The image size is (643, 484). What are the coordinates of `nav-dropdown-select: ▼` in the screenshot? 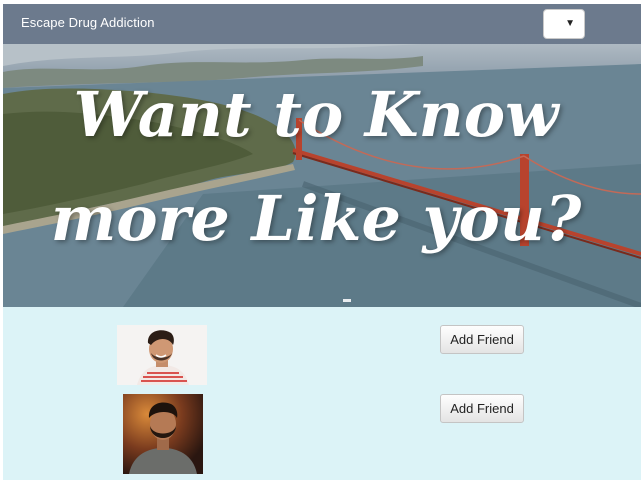 It's located at (564, 24).